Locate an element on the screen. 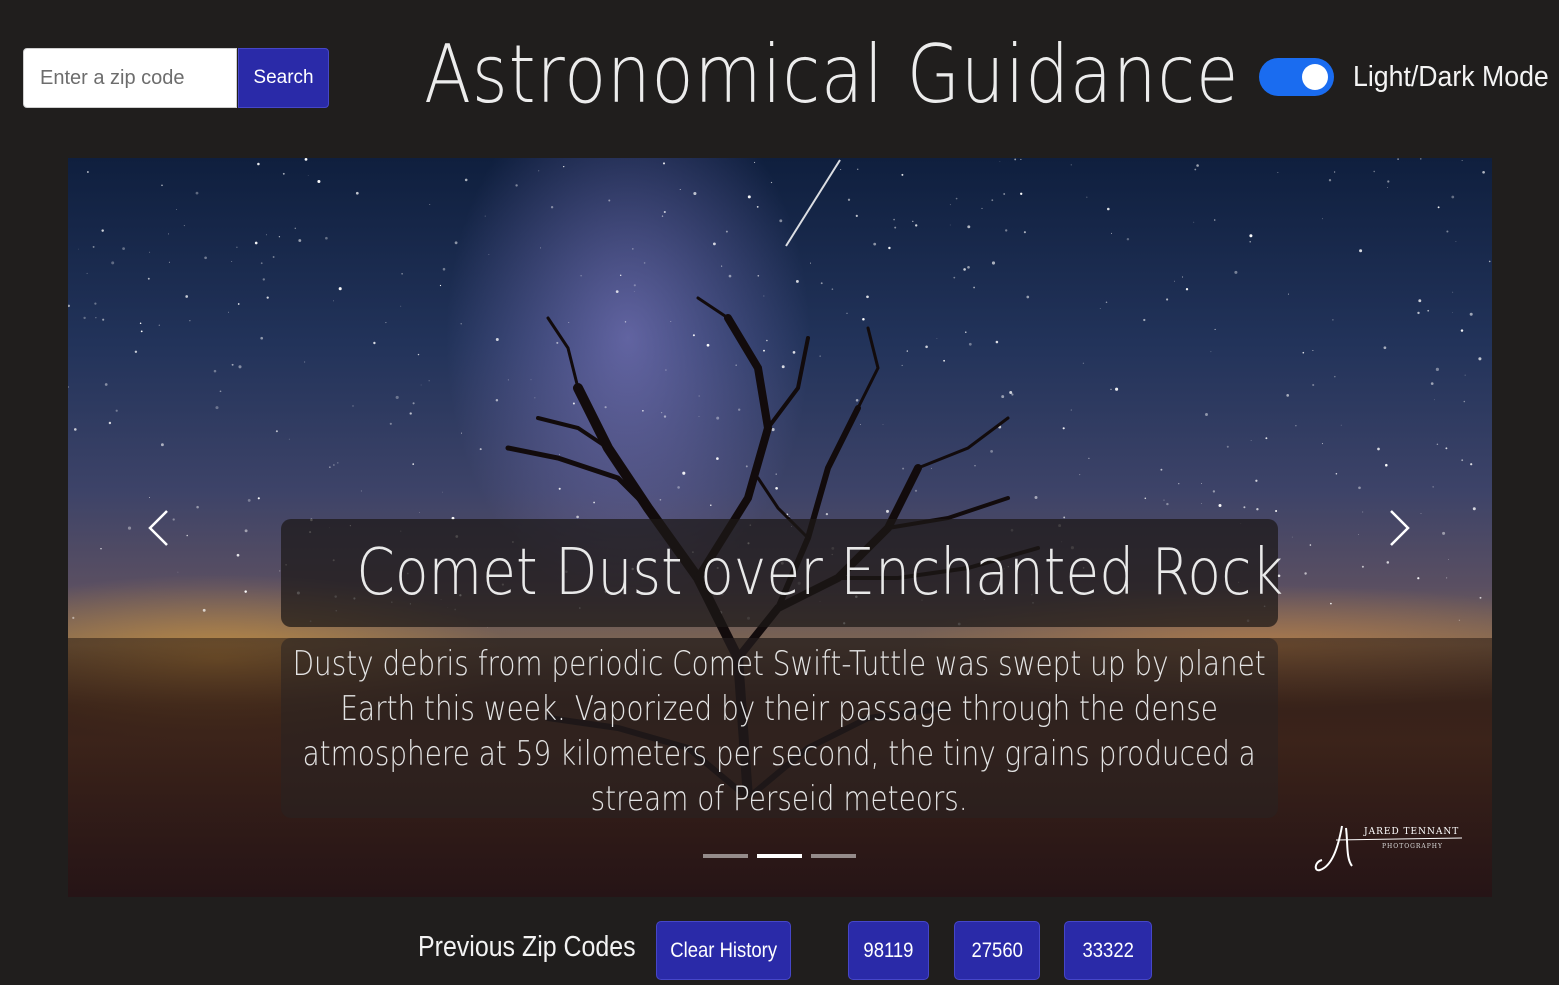 This screenshot has width=1559, height=985. previous-zip-codes-label: Previous Zip Codes is located at coordinates (527, 947).